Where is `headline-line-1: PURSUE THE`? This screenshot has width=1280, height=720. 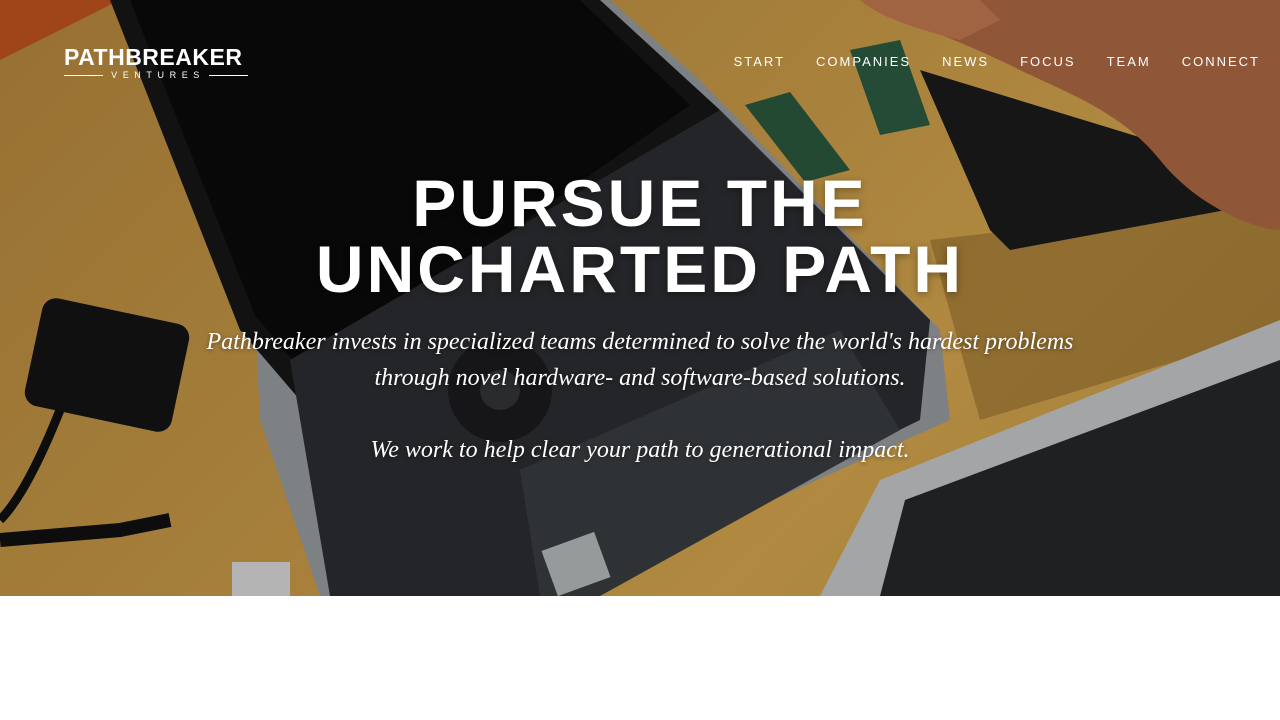
headline-line-1: PURSUE THE is located at coordinates (640, 203).